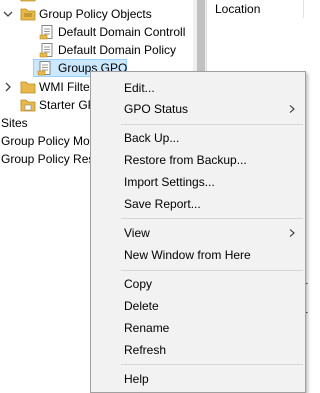  I want to click on tree-item-default-domain-policy: Default Domain Policy, so click(96, 50).